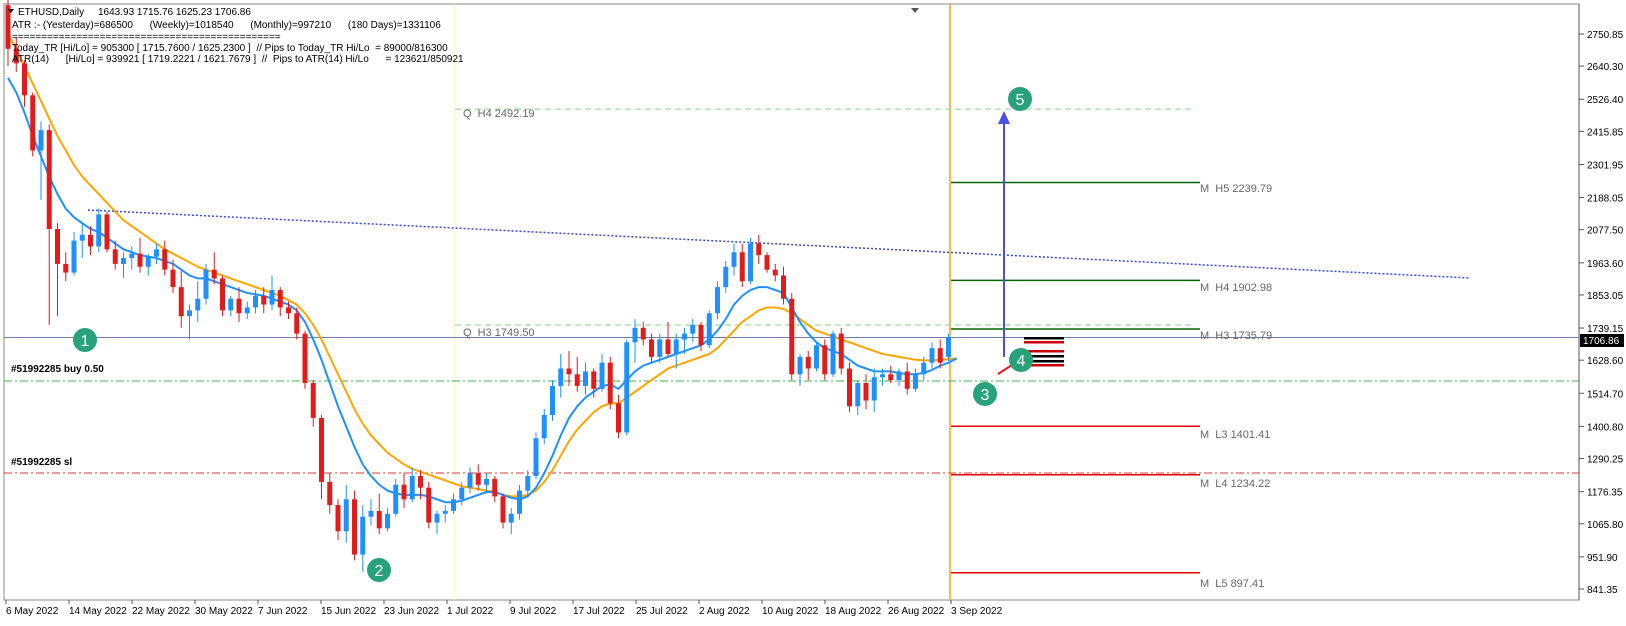 Image resolution: width=1626 pixels, height=626 pixels. Describe the element at coordinates (1236, 288) in the screenshot. I see `m-h4-label: M H4 1902.98` at that location.